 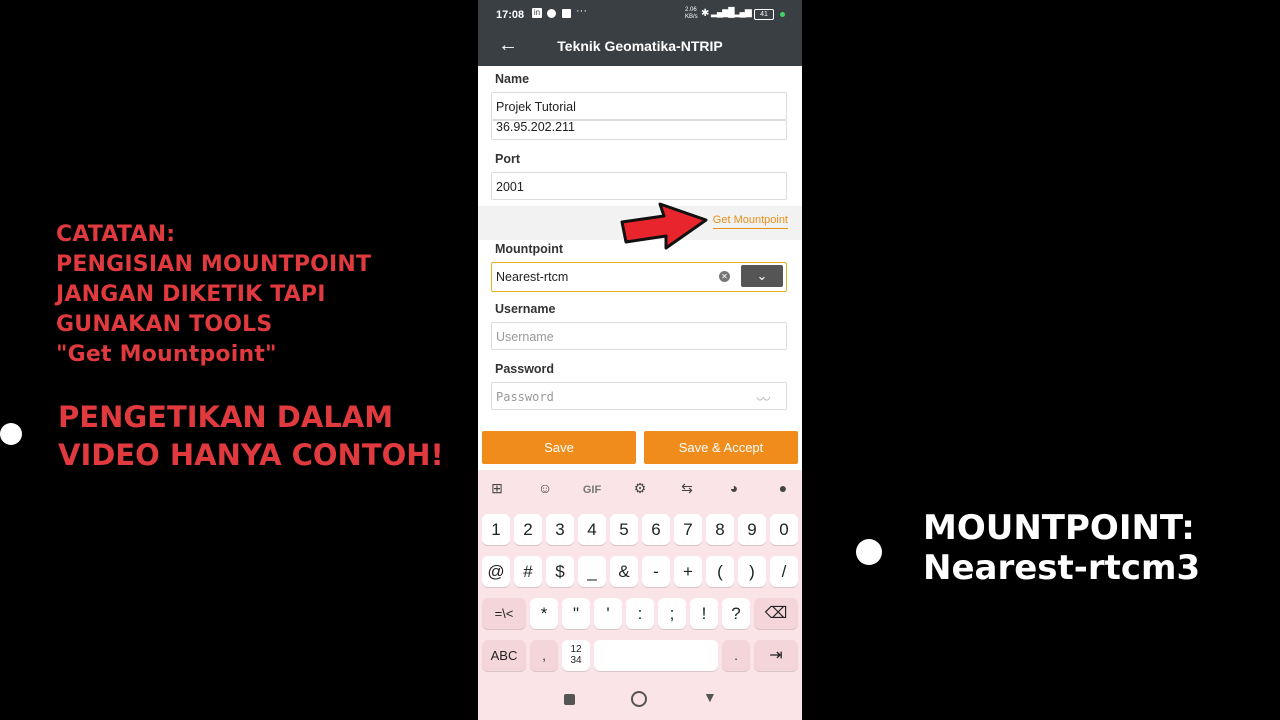 What do you see at coordinates (688, 529) in the screenshot?
I see `key: 7` at bounding box center [688, 529].